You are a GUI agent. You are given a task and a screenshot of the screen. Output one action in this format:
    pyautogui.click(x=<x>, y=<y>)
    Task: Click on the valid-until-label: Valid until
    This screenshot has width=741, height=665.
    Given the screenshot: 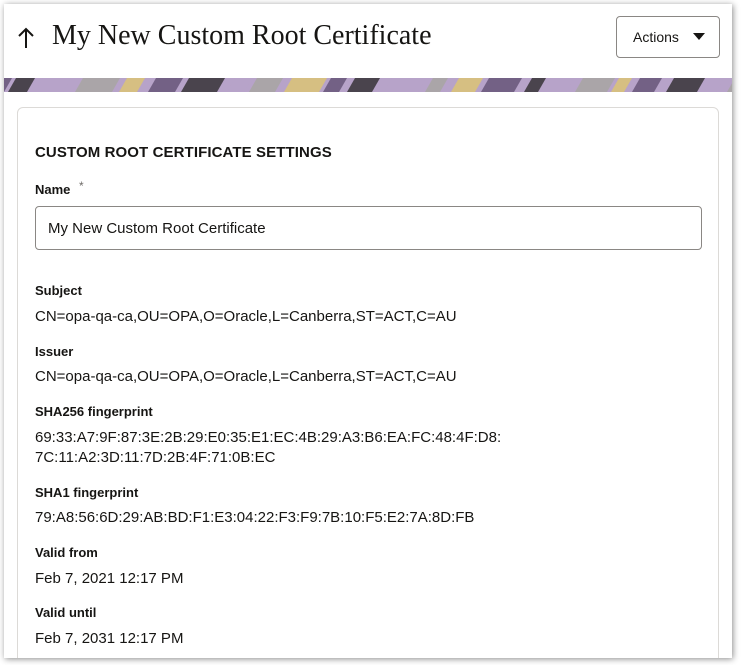 What is the action you would take?
    pyautogui.click(x=66, y=612)
    